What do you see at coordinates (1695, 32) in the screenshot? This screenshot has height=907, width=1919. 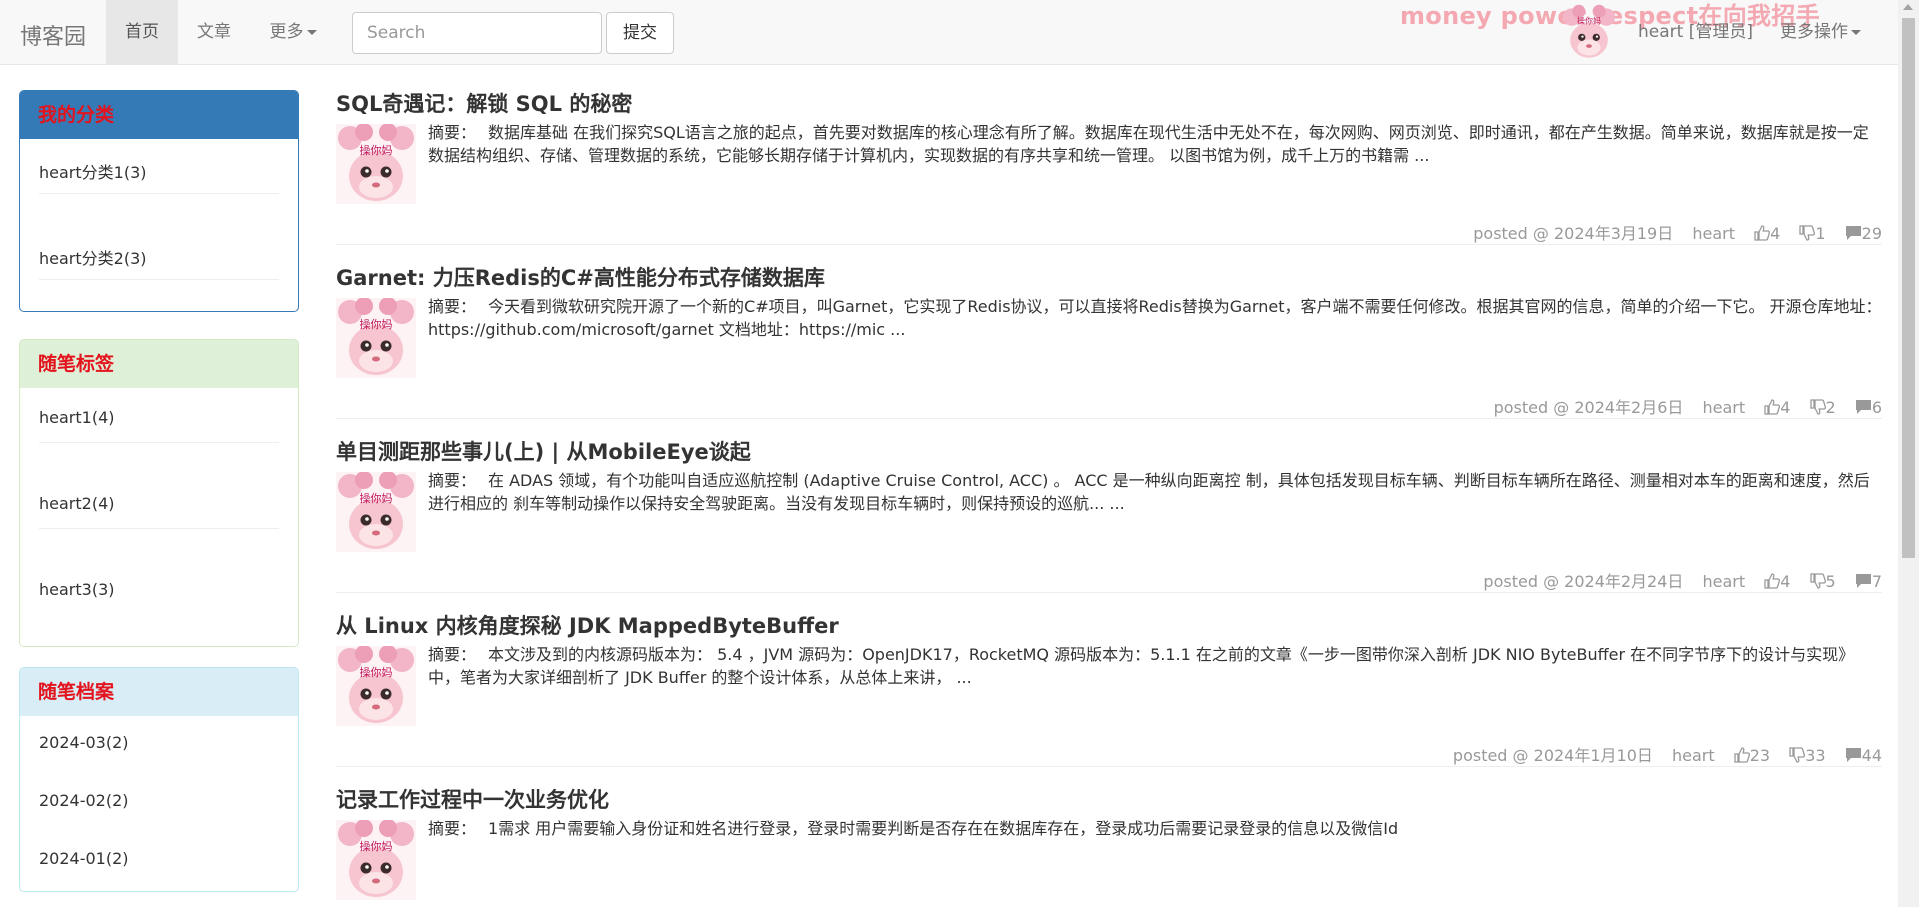 I see `user-name-link: heart [管理员]` at bounding box center [1695, 32].